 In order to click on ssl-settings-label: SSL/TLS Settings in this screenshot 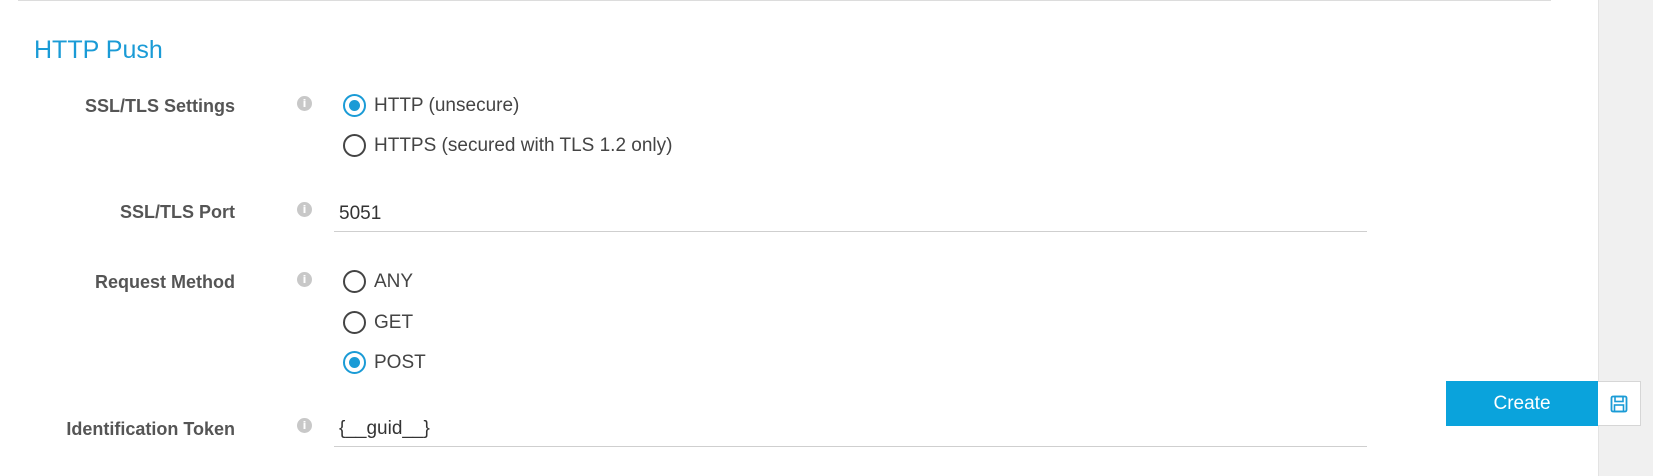, I will do `click(159, 106)`.